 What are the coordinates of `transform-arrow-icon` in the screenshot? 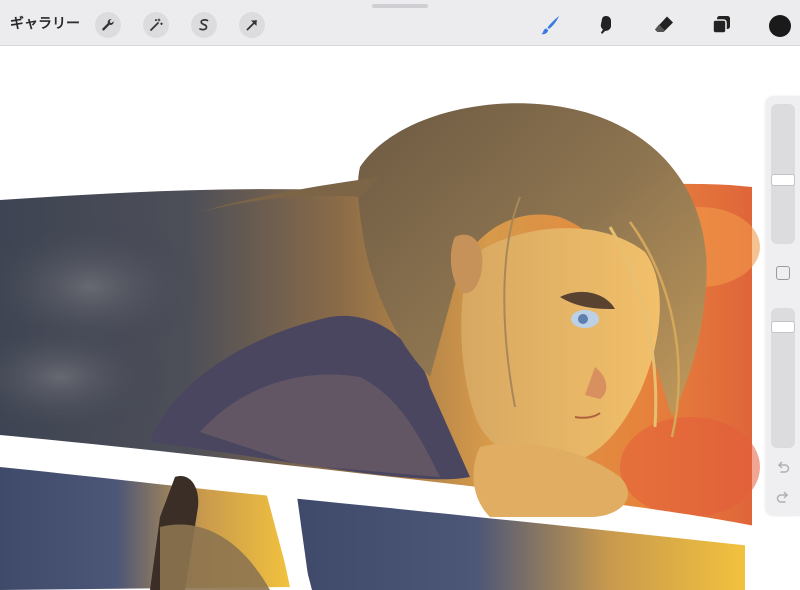 It's located at (251, 25).